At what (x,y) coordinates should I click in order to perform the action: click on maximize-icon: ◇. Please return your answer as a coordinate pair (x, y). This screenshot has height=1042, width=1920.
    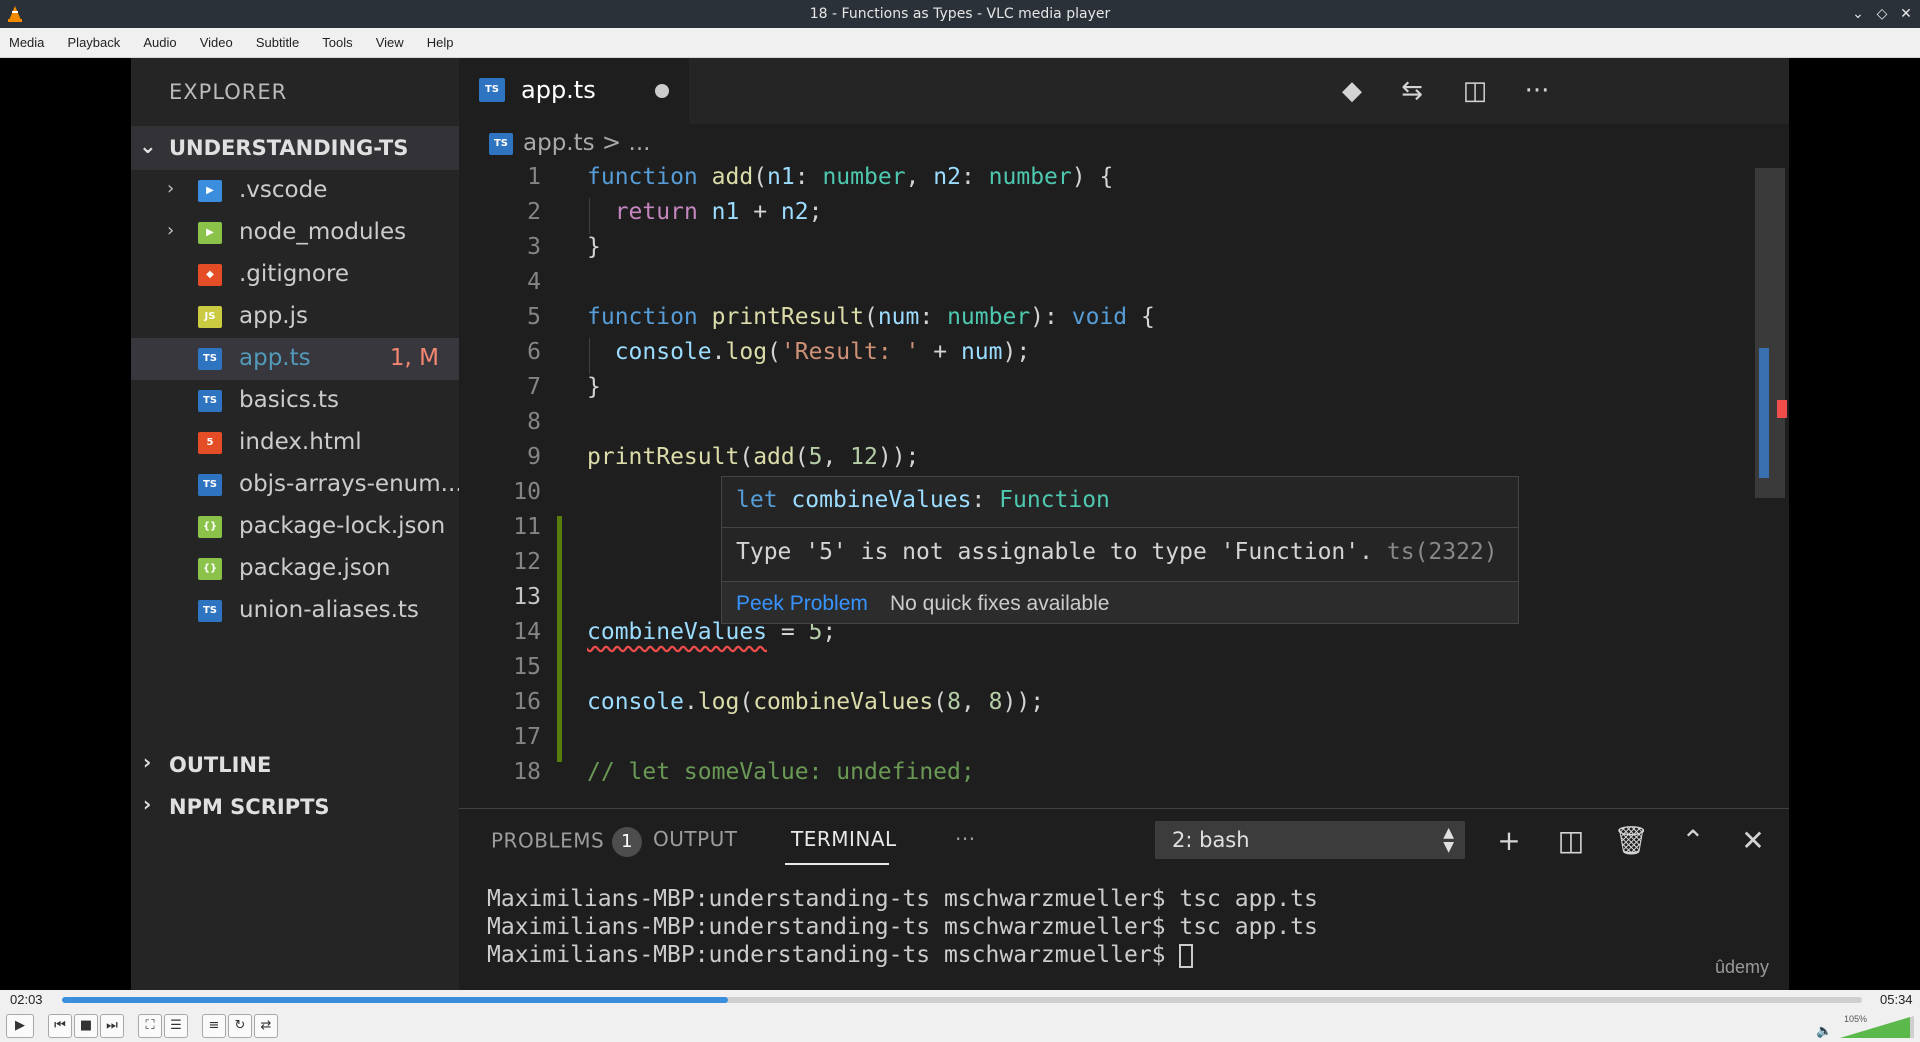
    Looking at the image, I should click on (1882, 14).